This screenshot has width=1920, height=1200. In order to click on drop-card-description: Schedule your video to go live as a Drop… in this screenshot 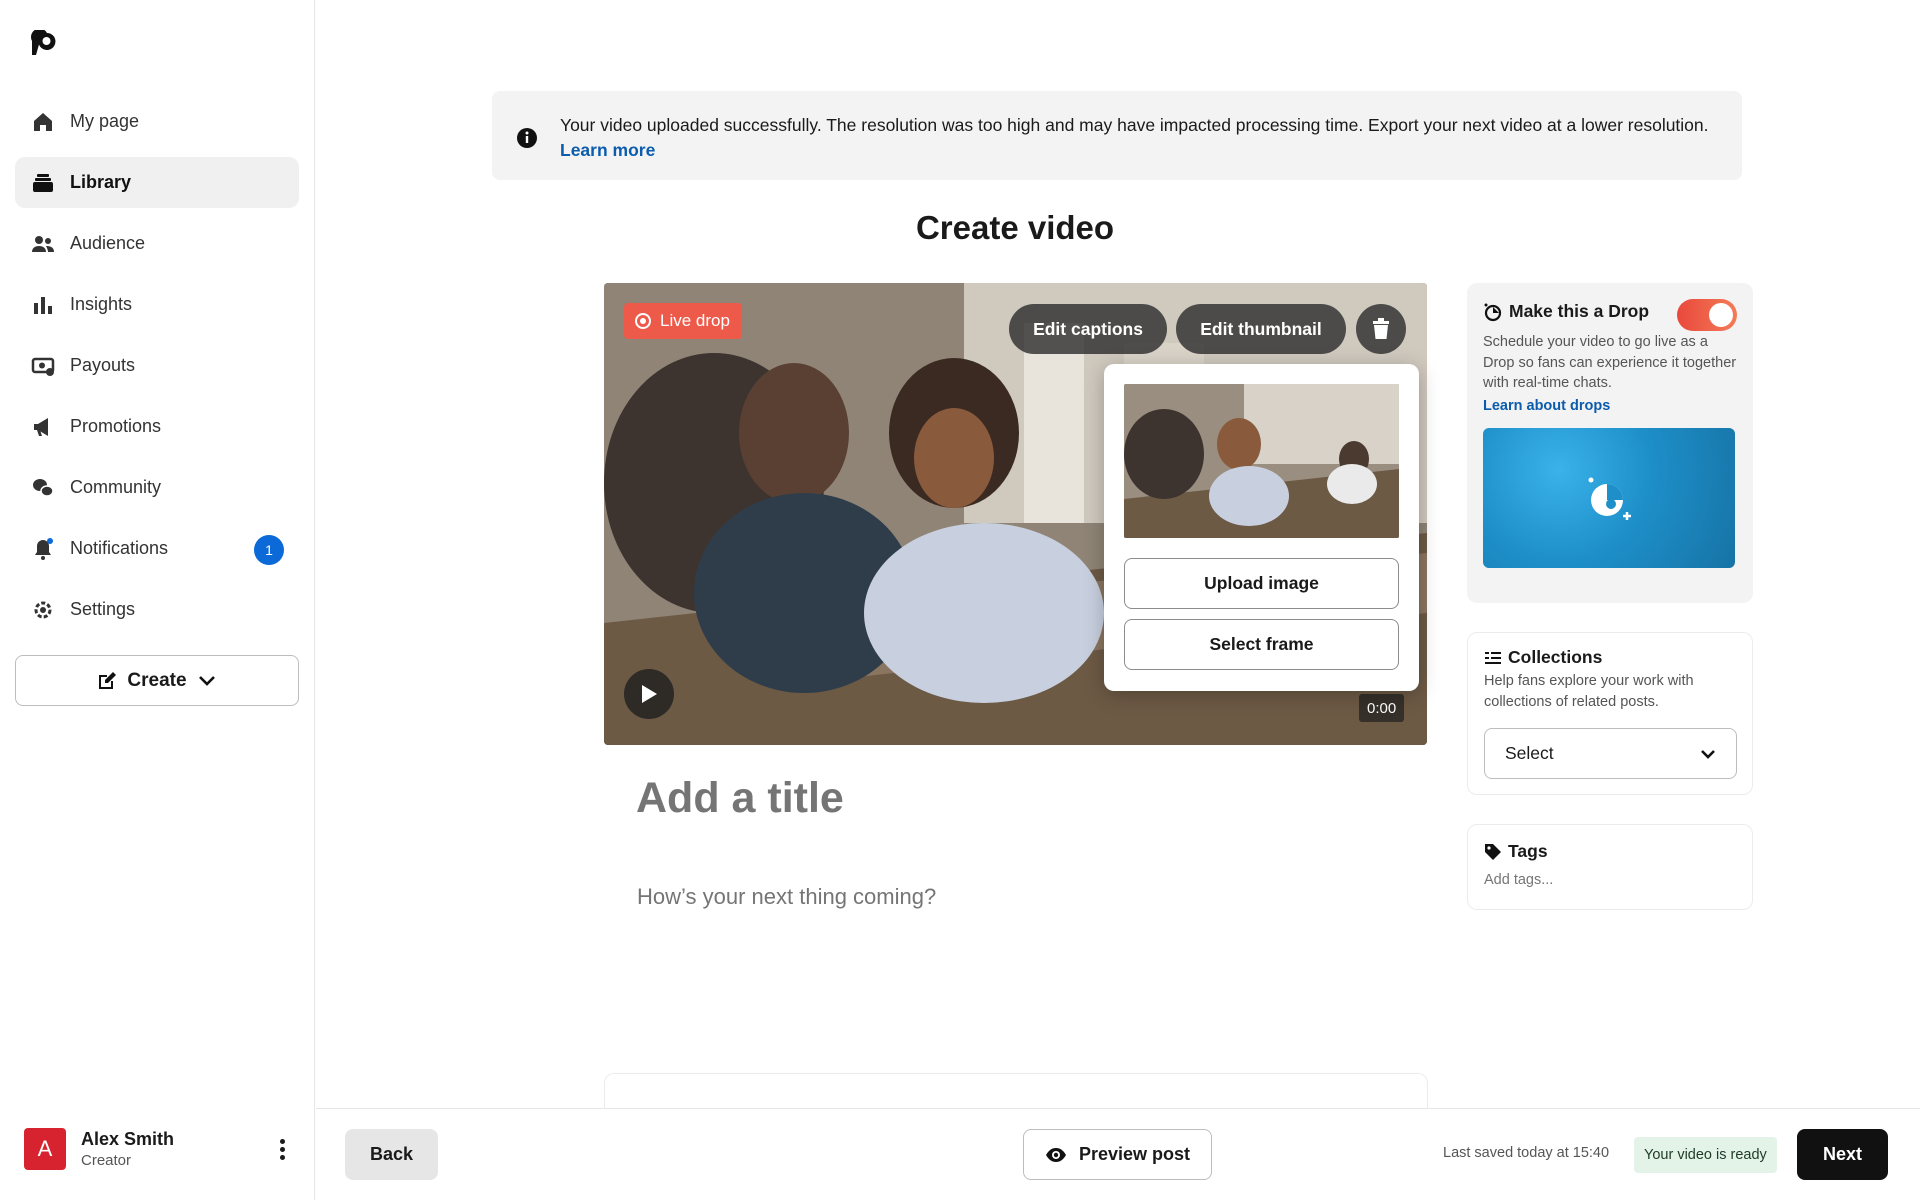, I will do `click(1610, 362)`.